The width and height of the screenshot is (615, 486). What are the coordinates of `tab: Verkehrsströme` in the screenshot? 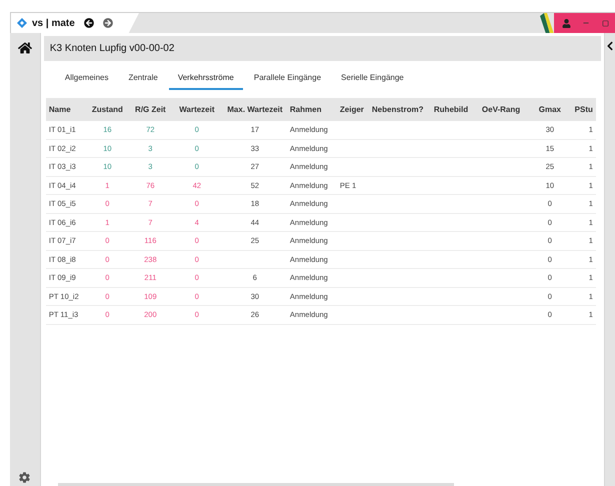 It's located at (205, 80).